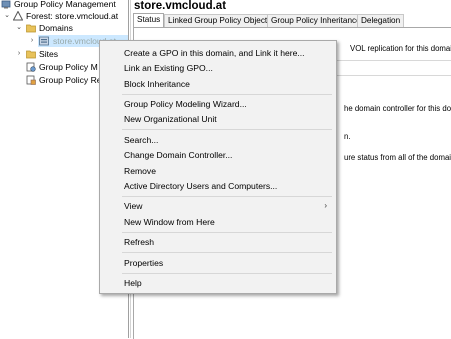 The image size is (451, 339). I want to click on gp-modeling-icon, so click(31, 67).